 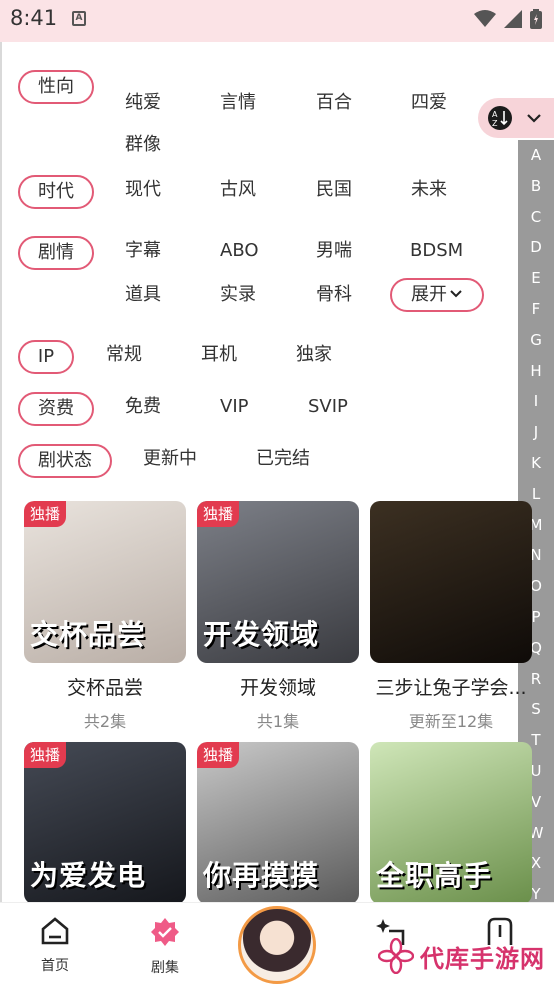 What do you see at coordinates (34, 18) in the screenshot?
I see `status-time: 8:41` at bounding box center [34, 18].